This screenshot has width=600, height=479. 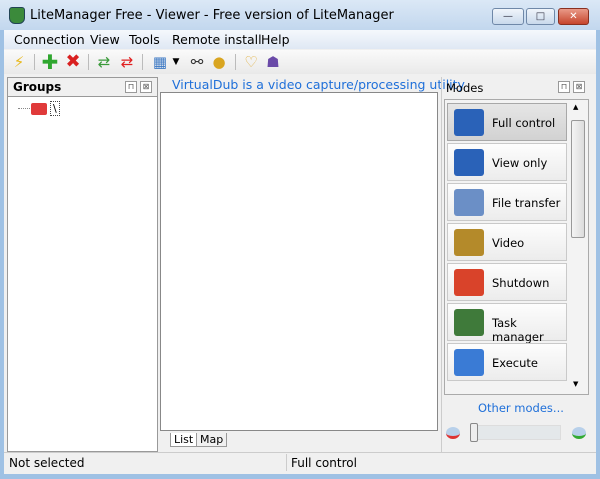 What do you see at coordinates (17, 15) in the screenshot?
I see `app-icon` at bounding box center [17, 15].